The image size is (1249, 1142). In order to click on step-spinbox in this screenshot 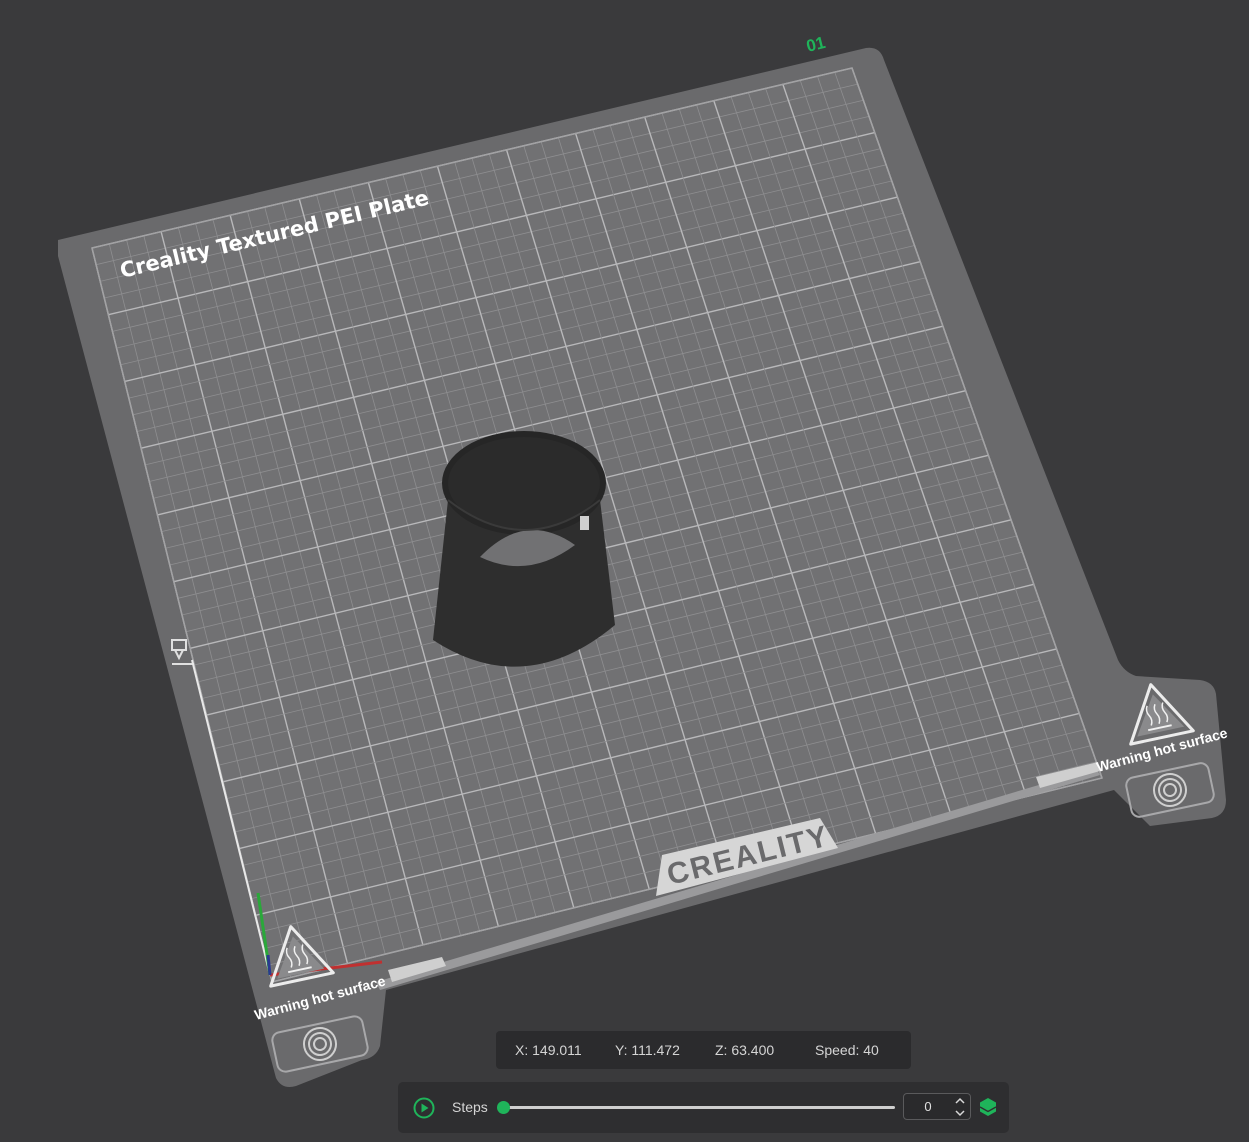, I will do `click(937, 1106)`.